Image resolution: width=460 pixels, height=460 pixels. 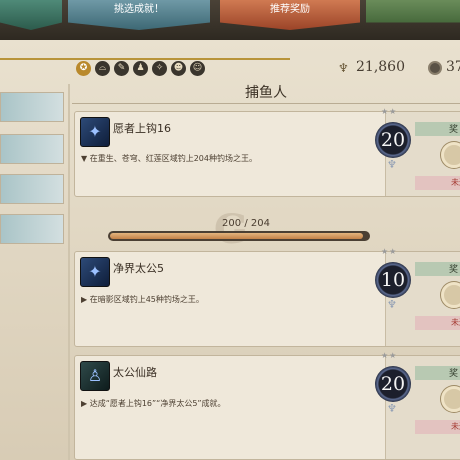 I want to click on achievement-description: ▶ 在暗影区域钓上45种钓场之王。, so click(x=142, y=299).